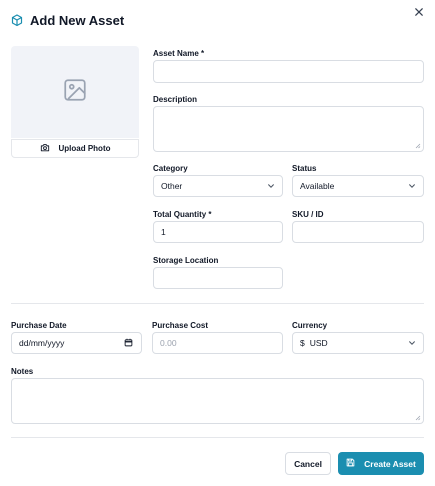  What do you see at coordinates (180, 325) in the screenshot?
I see `purchase-cost-label: Purchase Cost` at bounding box center [180, 325].